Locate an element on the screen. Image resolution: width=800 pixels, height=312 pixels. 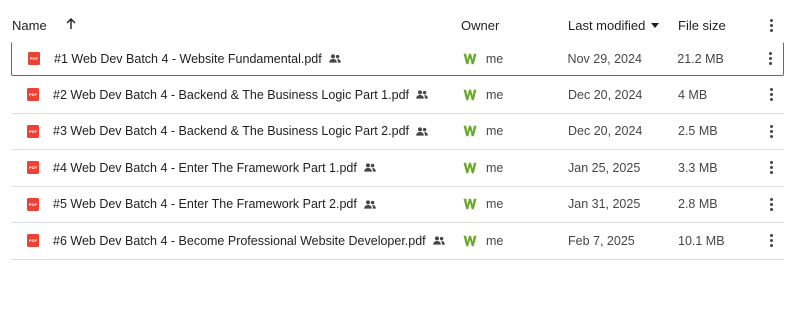
file-size-cell: 4 MB is located at coordinates (718, 95).